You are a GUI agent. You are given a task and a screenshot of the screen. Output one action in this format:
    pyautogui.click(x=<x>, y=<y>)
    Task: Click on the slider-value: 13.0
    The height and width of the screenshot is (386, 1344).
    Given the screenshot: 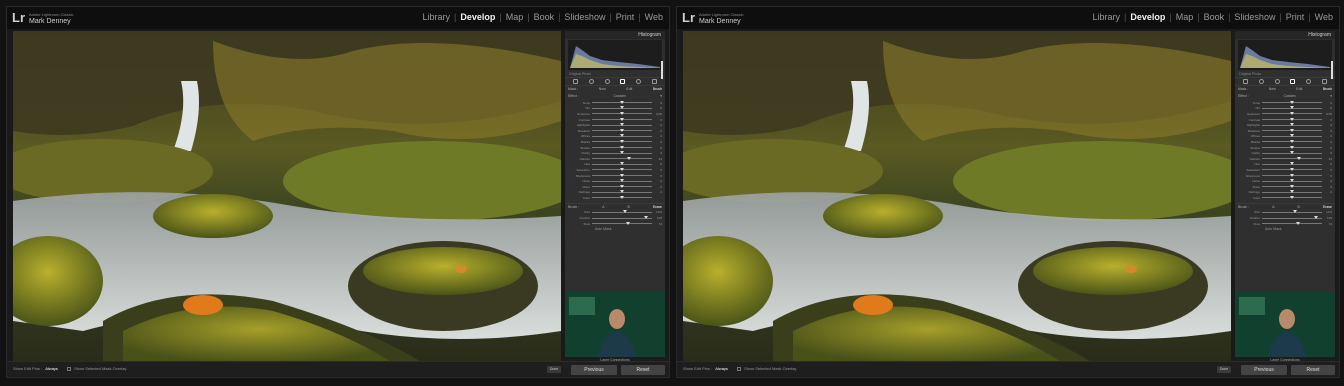 What is the action you would take?
    pyautogui.click(x=657, y=212)
    